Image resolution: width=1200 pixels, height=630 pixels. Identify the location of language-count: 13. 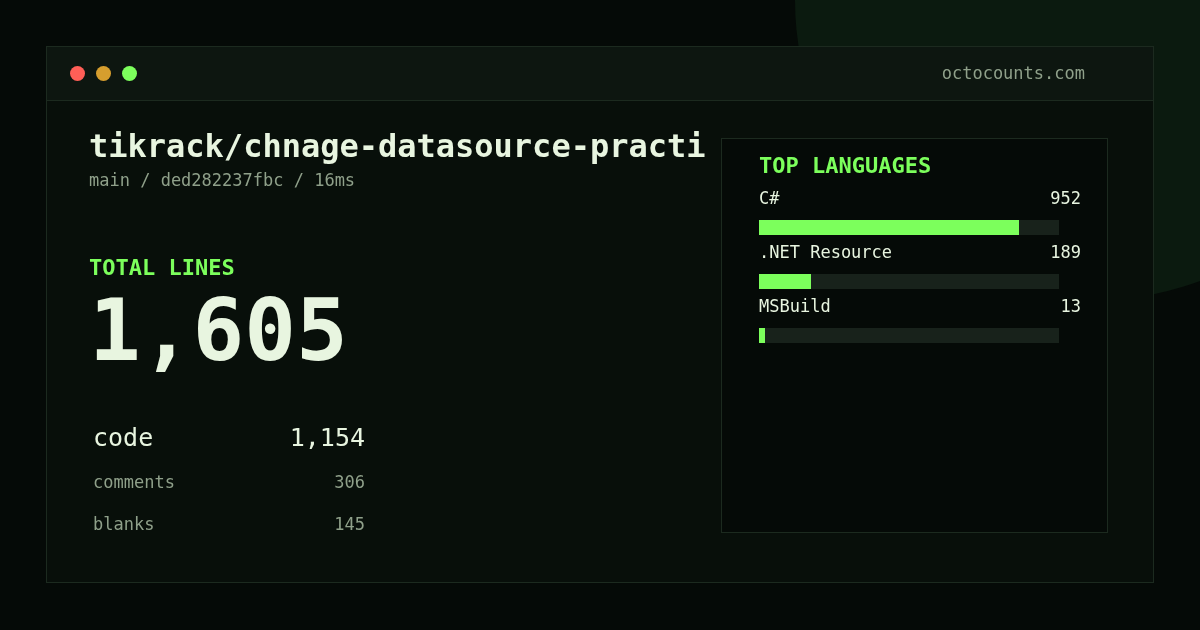
(1070, 306).